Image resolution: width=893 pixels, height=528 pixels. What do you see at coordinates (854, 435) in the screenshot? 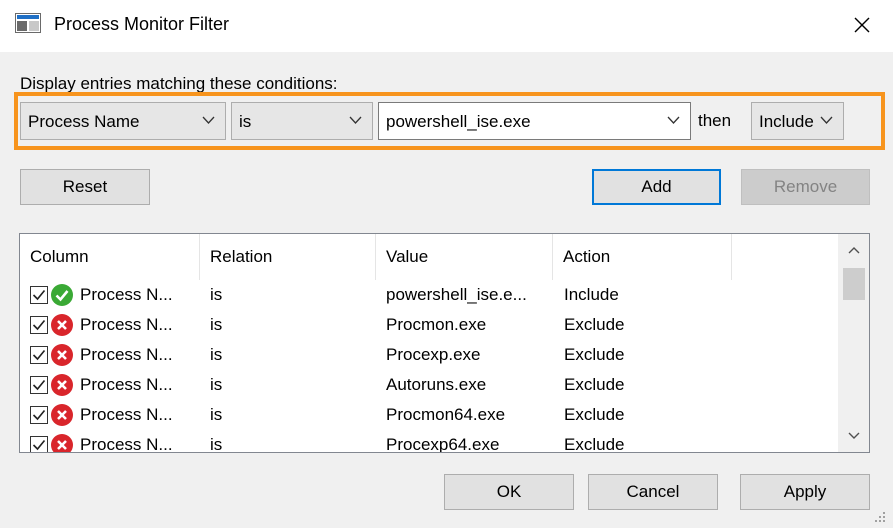
I see `scroll-down-icon` at bounding box center [854, 435].